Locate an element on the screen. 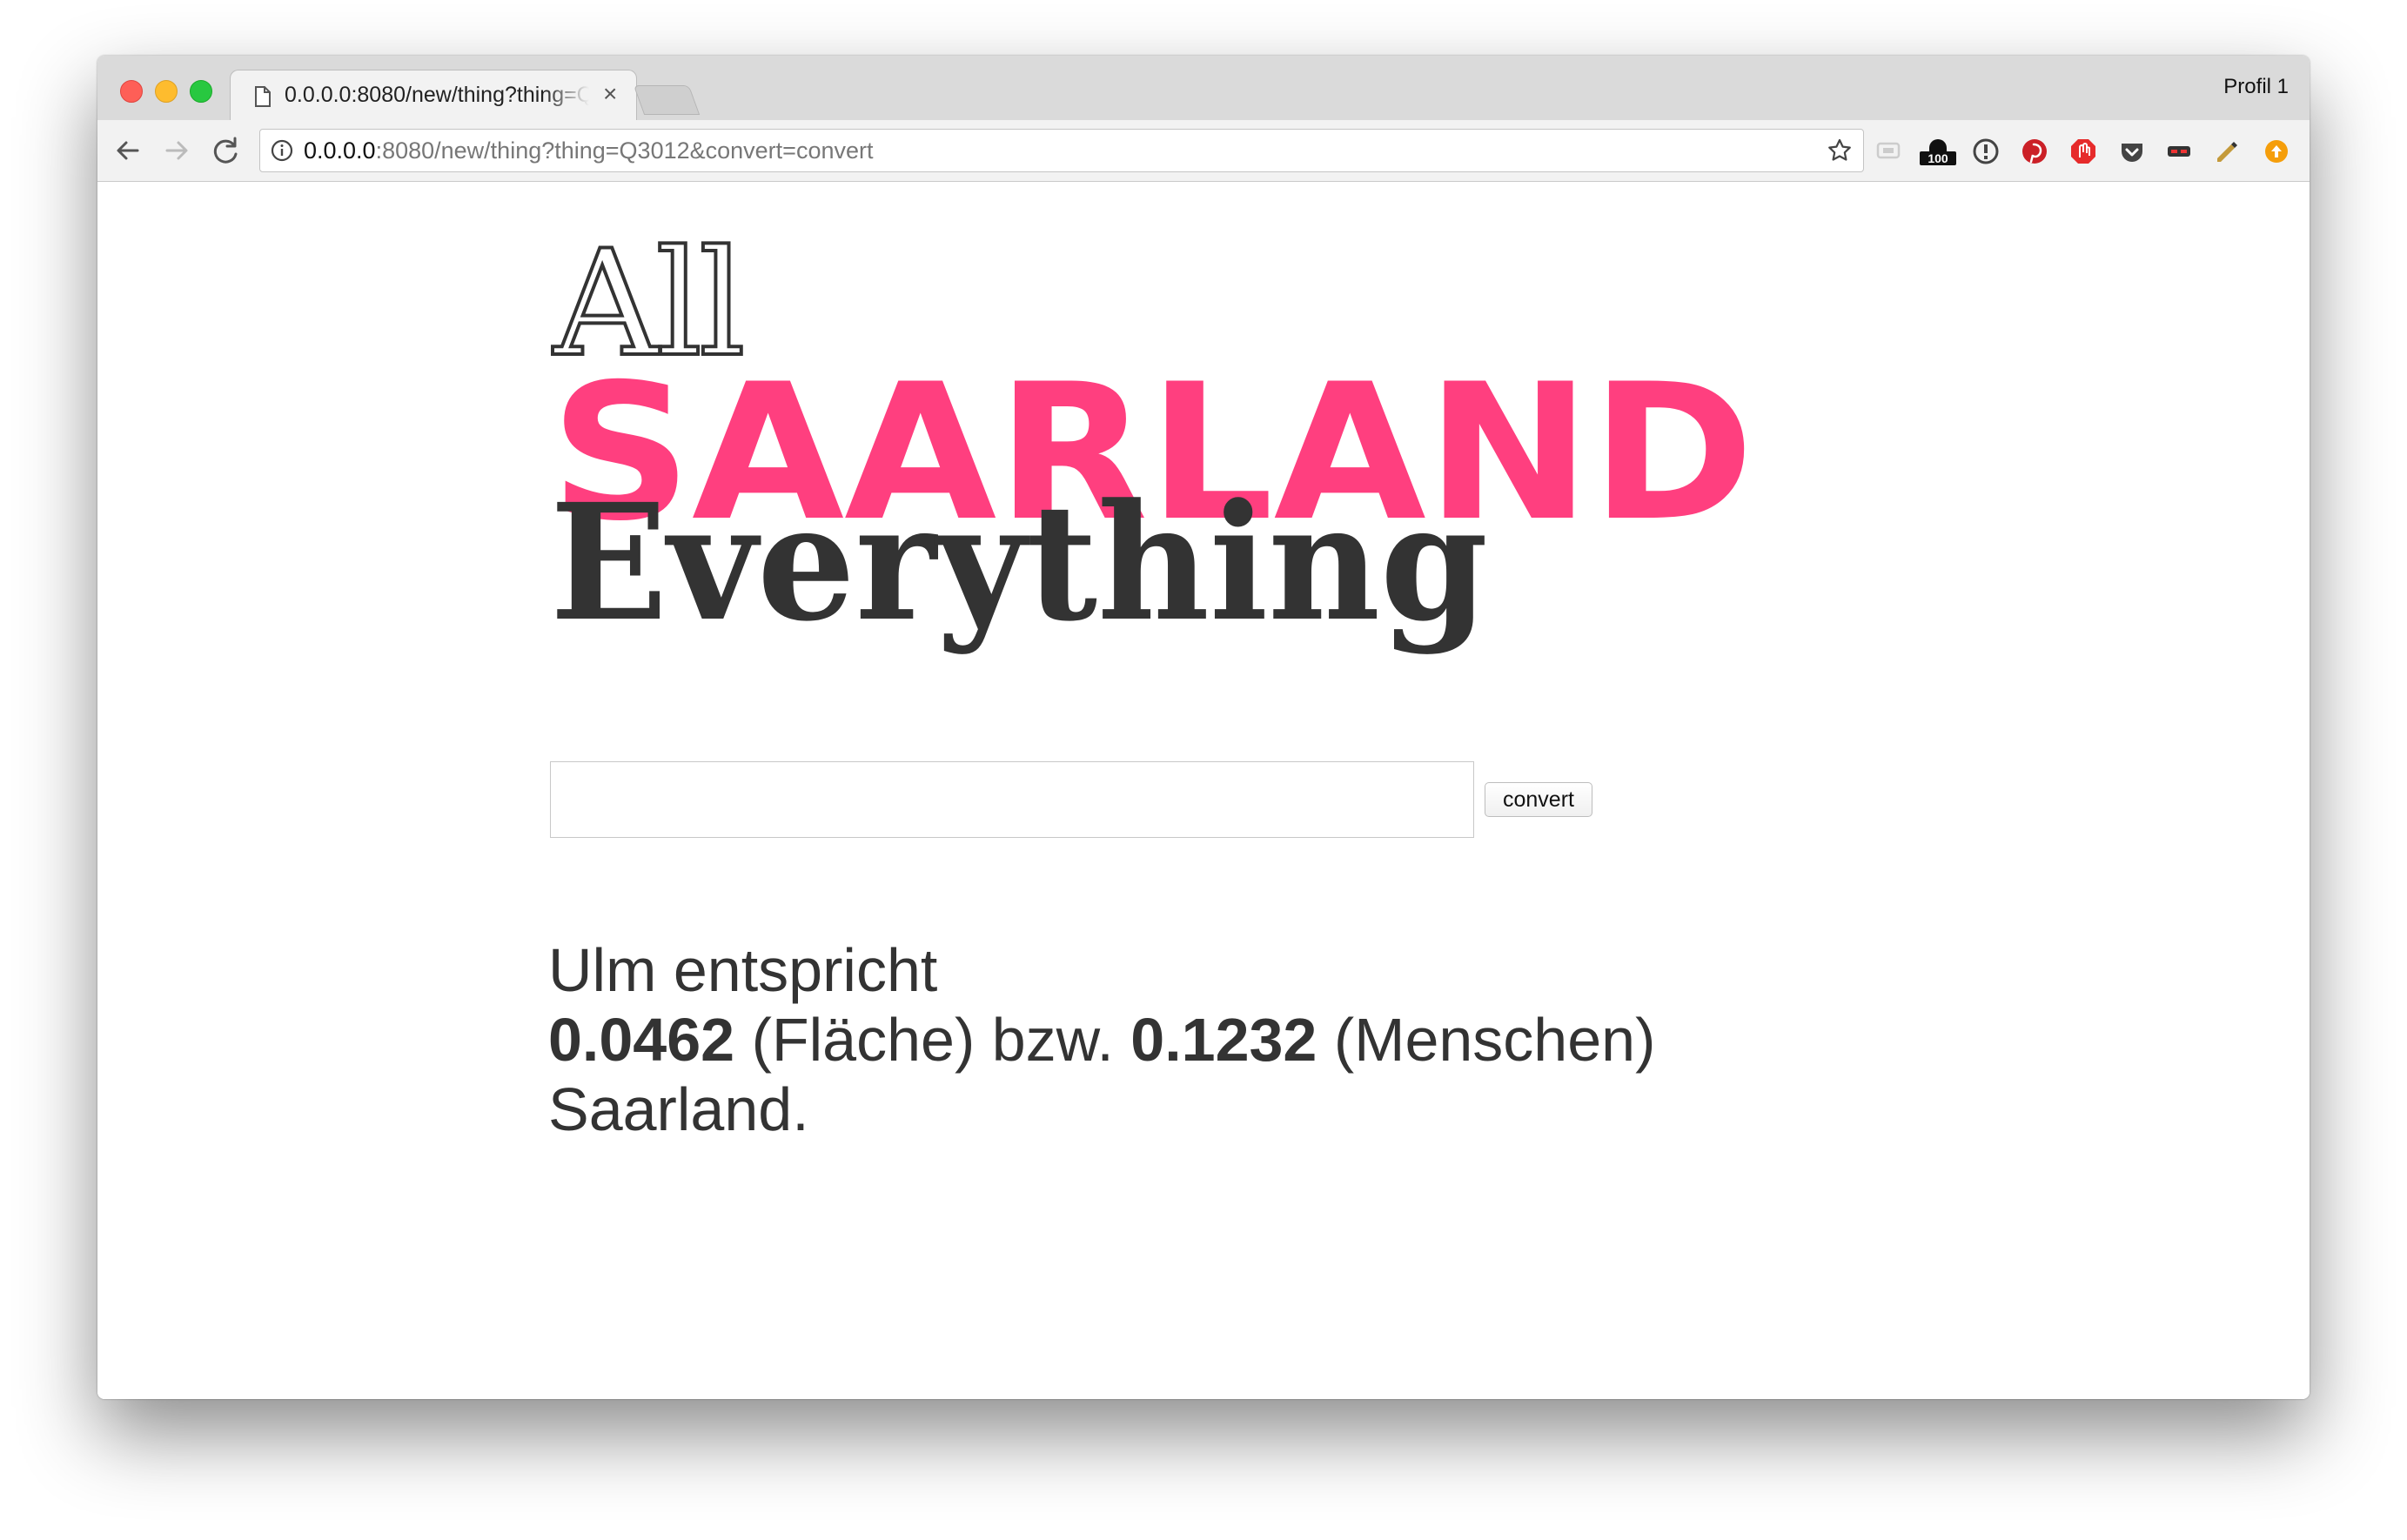 This screenshot has width=2407, height=1540. area-value: 0.0462 is located at coordinates (641, 1040).